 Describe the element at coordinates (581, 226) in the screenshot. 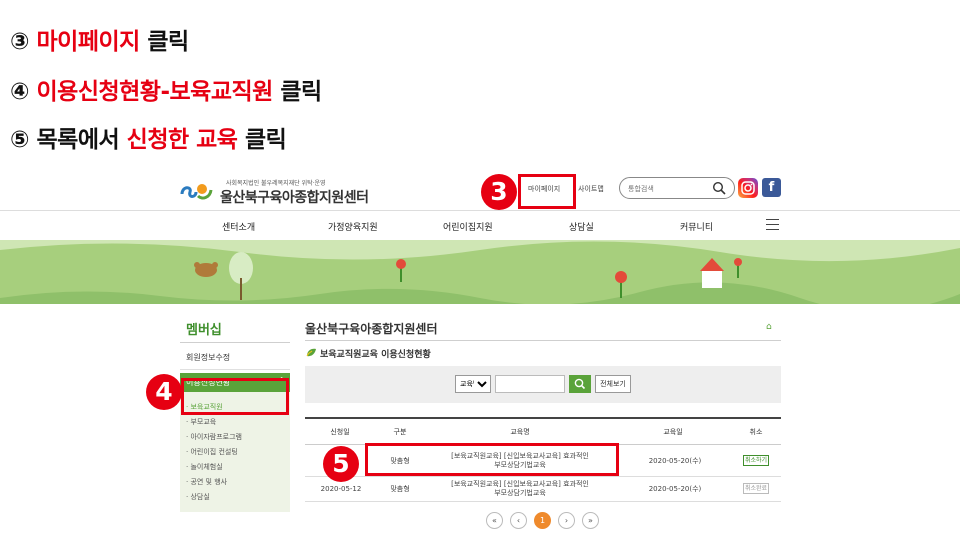

I see `nav-item-counseling: 상담실` at that location.